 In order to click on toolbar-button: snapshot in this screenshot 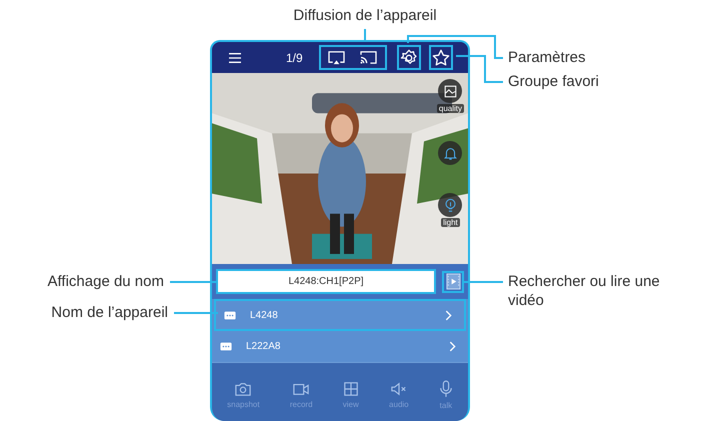, I will do `click(243, 395)`.